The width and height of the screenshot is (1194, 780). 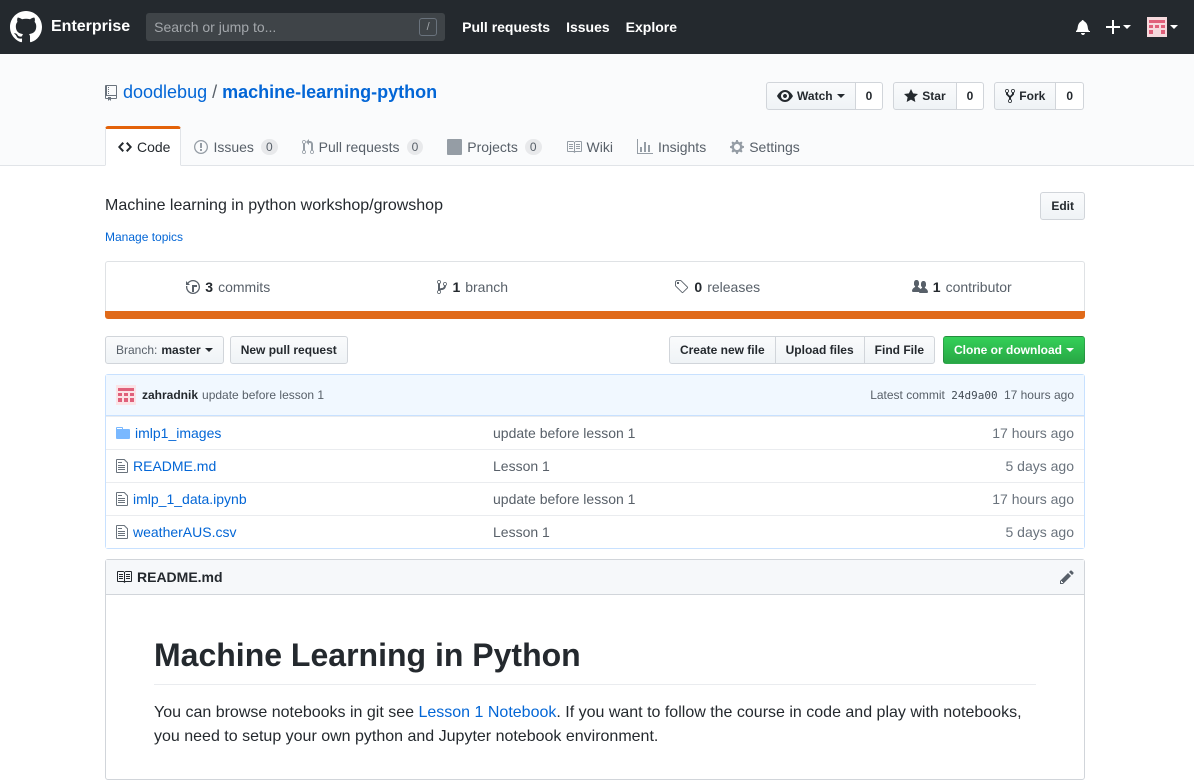 I want to click on fork-button: Fork, so click(x=1025, y=96).